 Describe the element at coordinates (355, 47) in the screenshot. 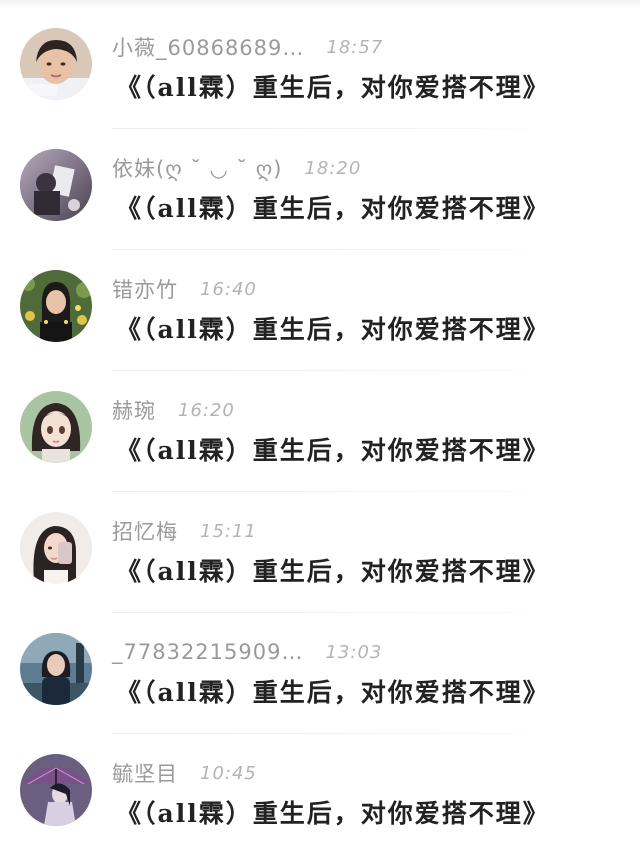

I see `timestamp: 18:57` at that location.